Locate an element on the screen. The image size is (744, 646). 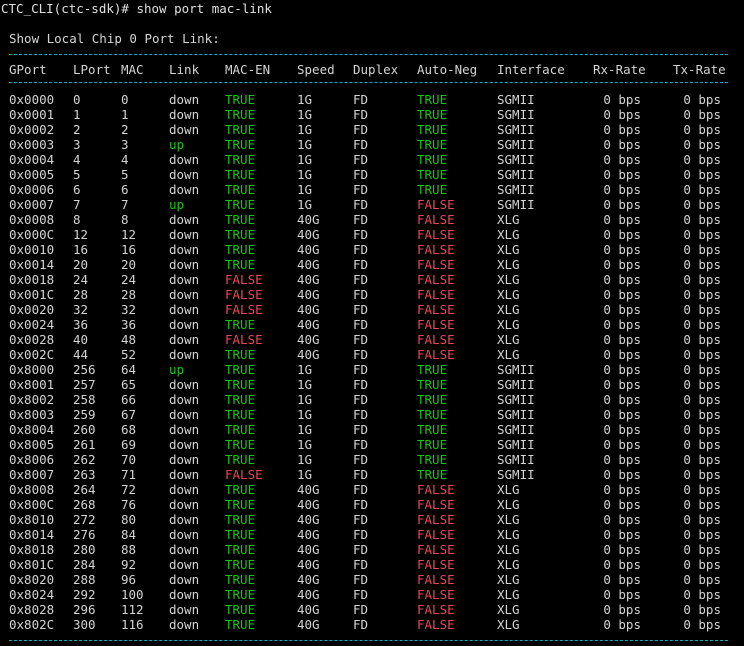
cell-speed: 1G is located at coordinates (305, 129).